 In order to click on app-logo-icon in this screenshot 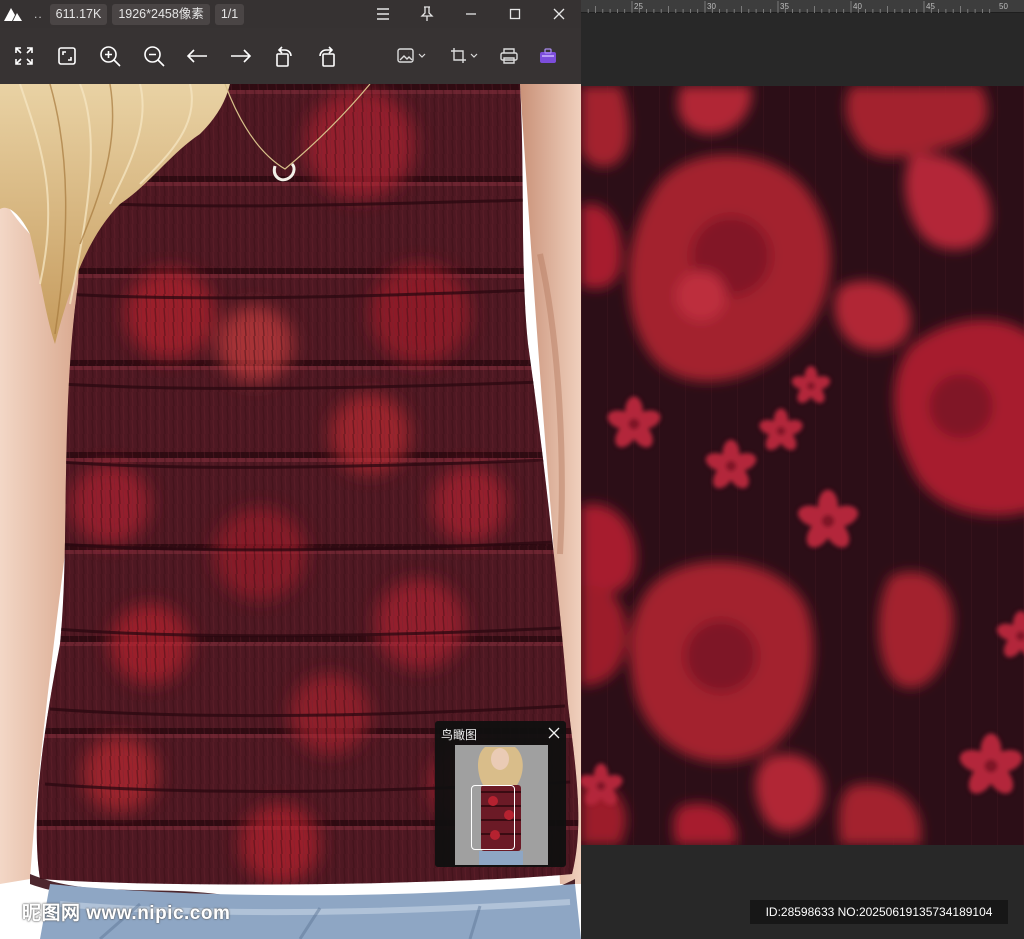, I will do `click(13, 14)`.